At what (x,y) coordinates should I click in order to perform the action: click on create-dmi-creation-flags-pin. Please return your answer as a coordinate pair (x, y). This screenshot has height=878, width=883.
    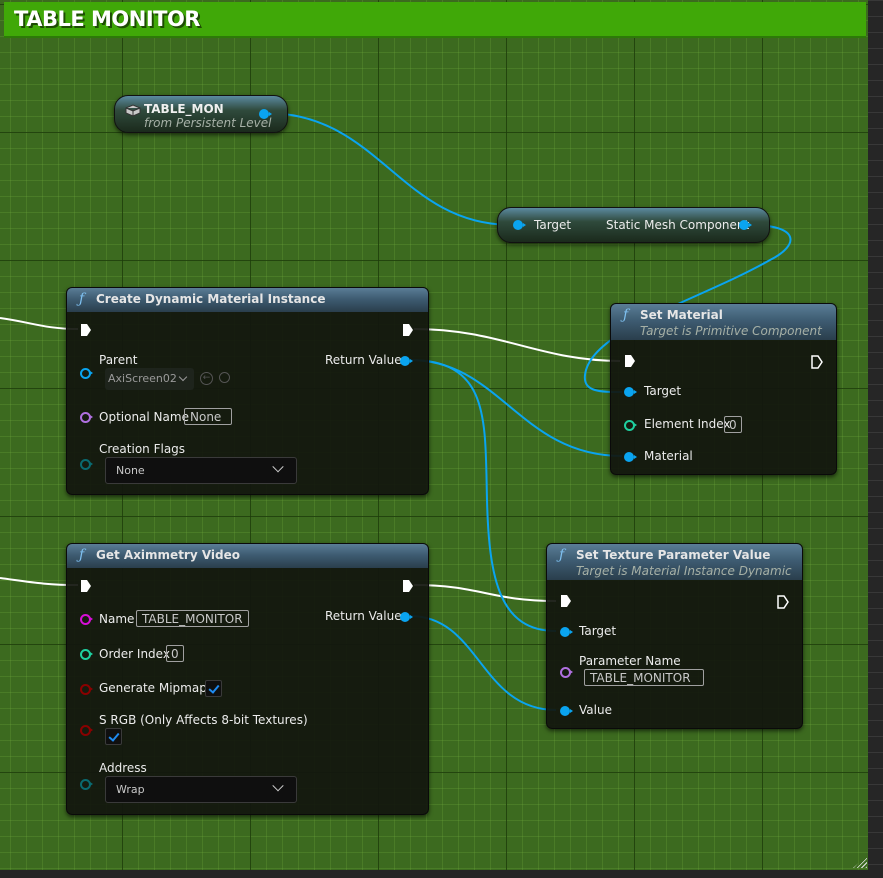
    Looking at the image, I should click on (86, 464).